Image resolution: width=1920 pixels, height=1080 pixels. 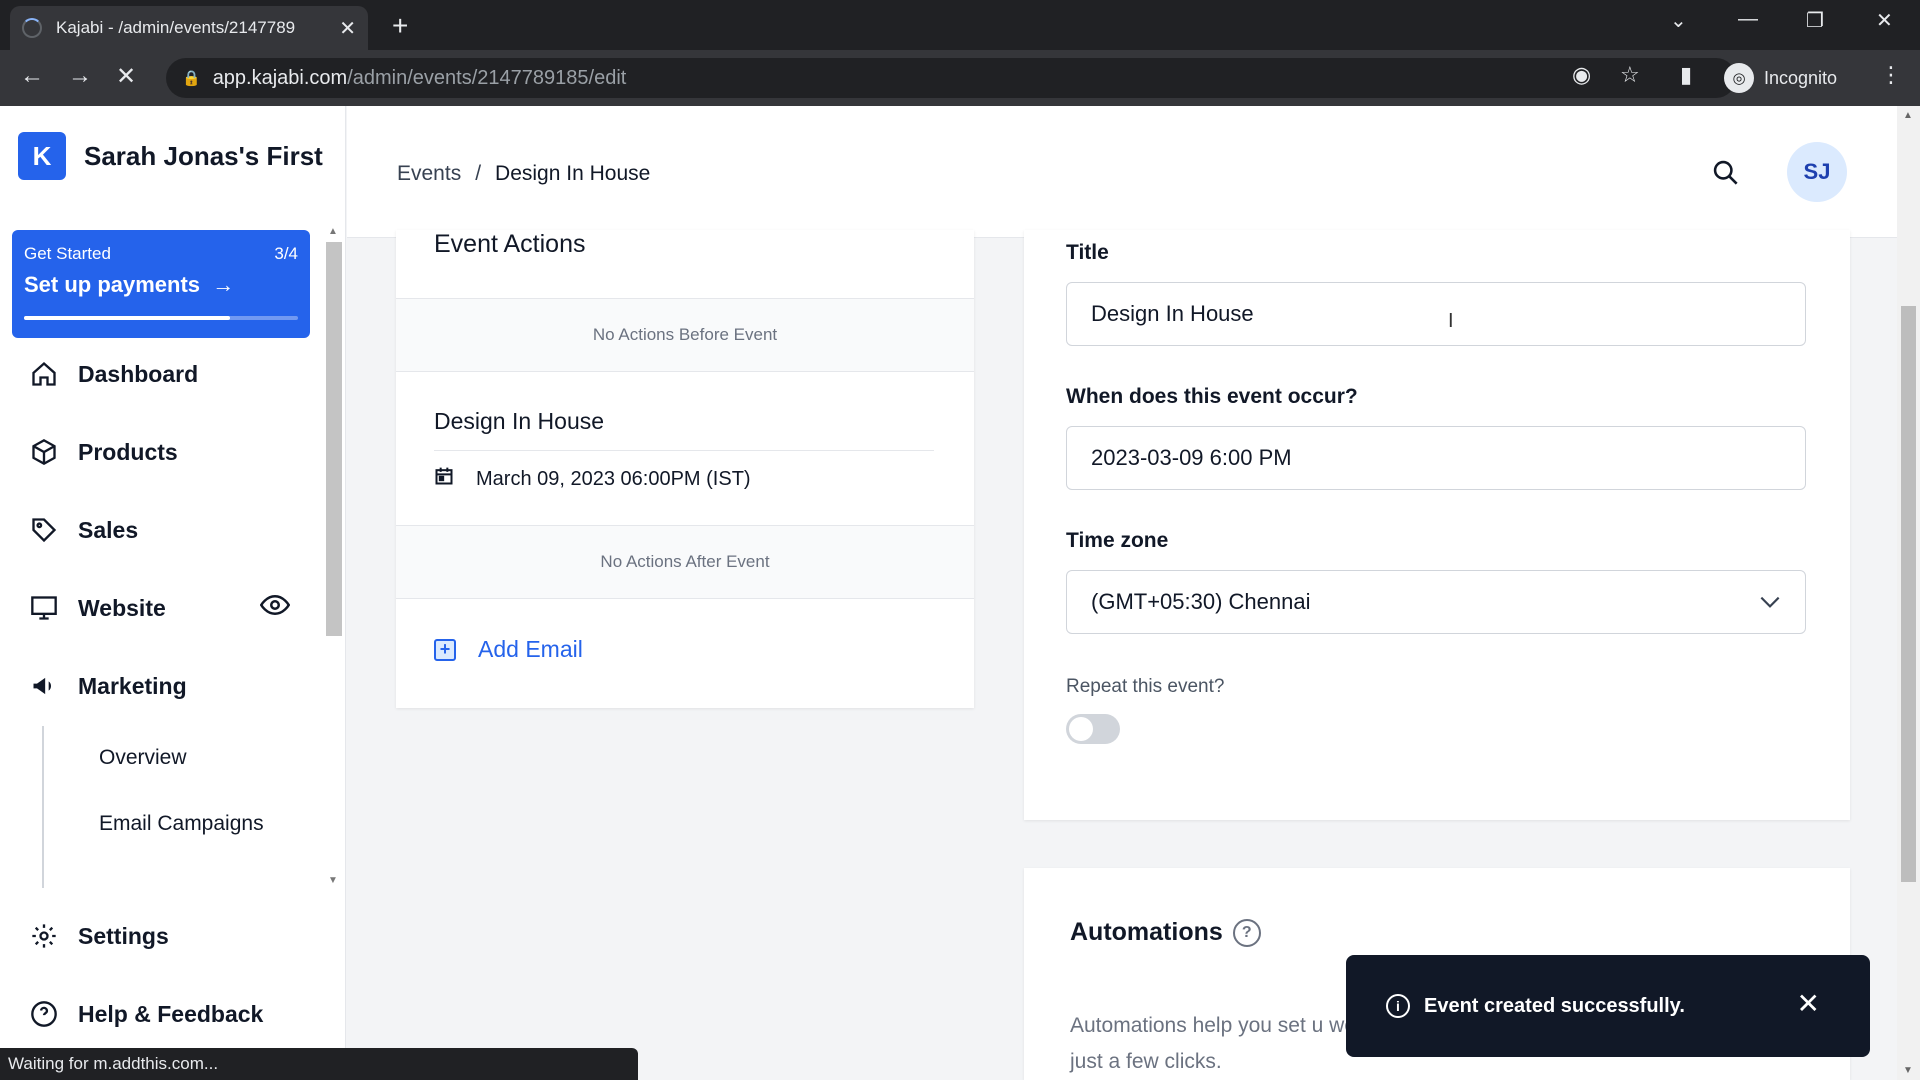 What do you see at coordinates (685, 335) in the screenshot?
I see `no-actions-before: No Actions Before Event` at bounding box center [685, 335].